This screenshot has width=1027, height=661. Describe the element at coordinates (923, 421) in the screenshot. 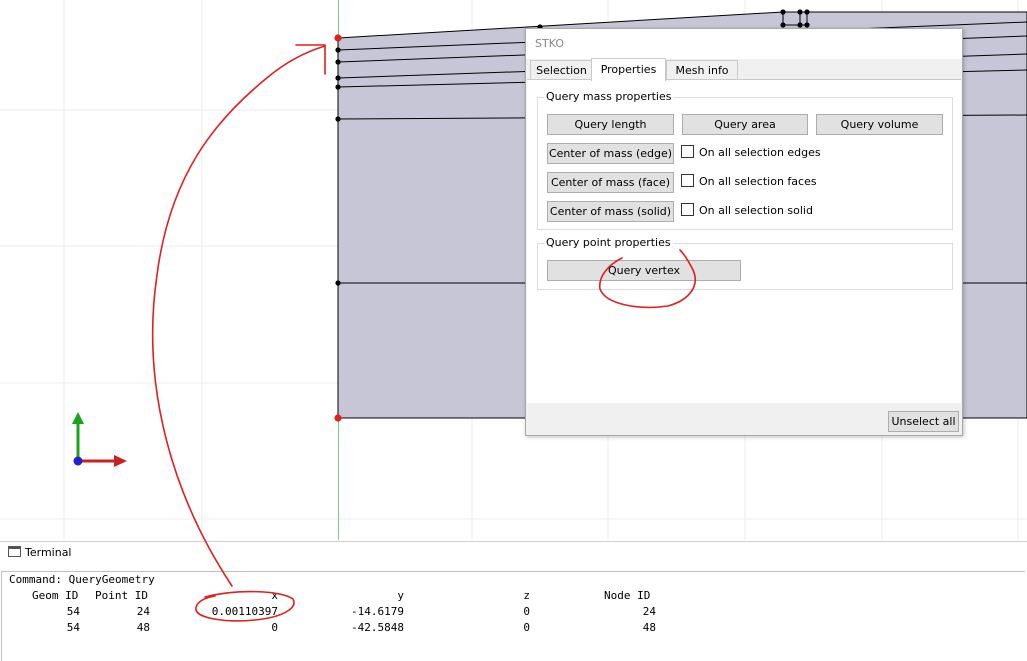

I see `unselect-all-button: Unselect all` at that location.